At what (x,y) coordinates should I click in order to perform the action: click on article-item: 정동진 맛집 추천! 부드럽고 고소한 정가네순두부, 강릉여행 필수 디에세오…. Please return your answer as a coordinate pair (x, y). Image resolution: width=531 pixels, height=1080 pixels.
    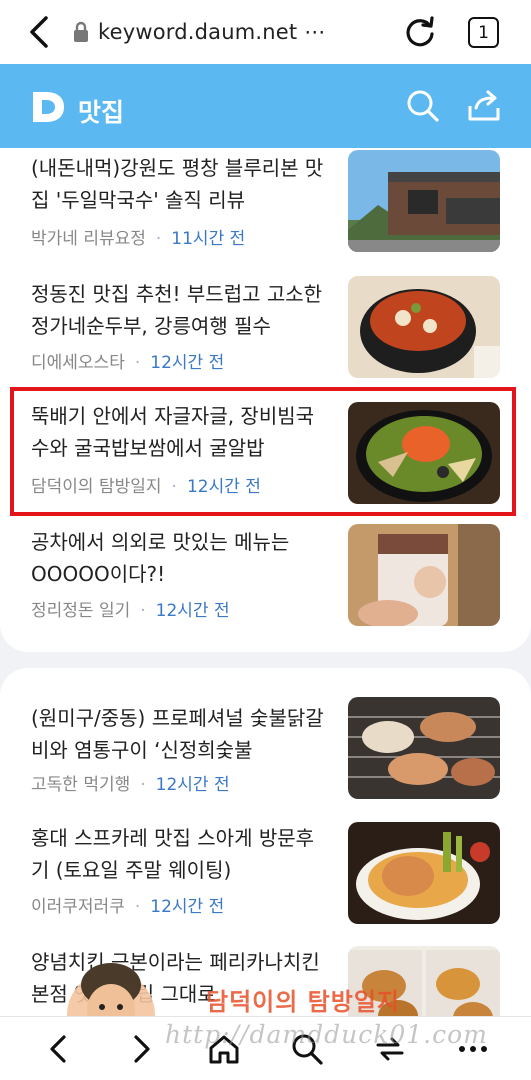
    Looking at the image, I should click on (265, 336).